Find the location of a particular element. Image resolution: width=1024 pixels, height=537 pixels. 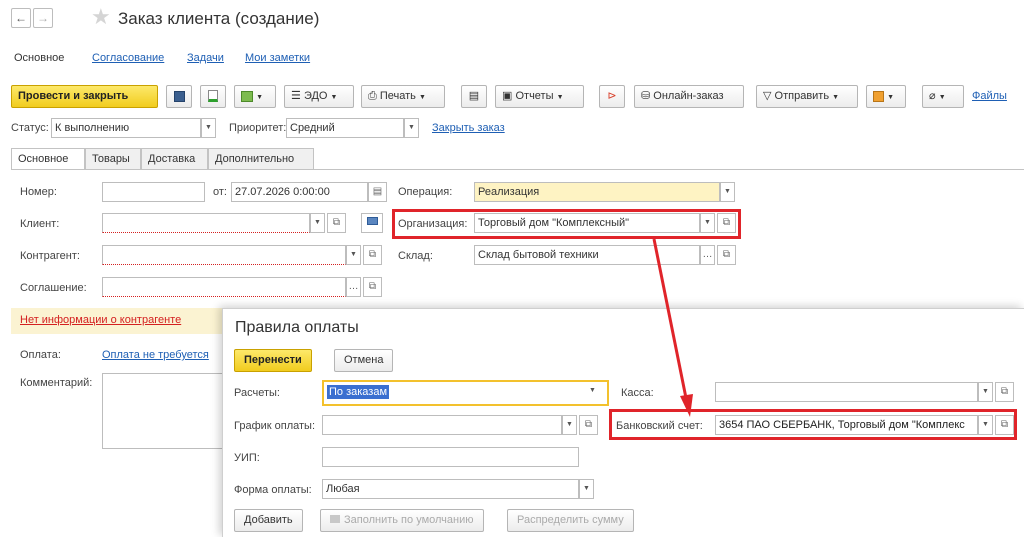

red-arrow is located at coordinates (672, 327).